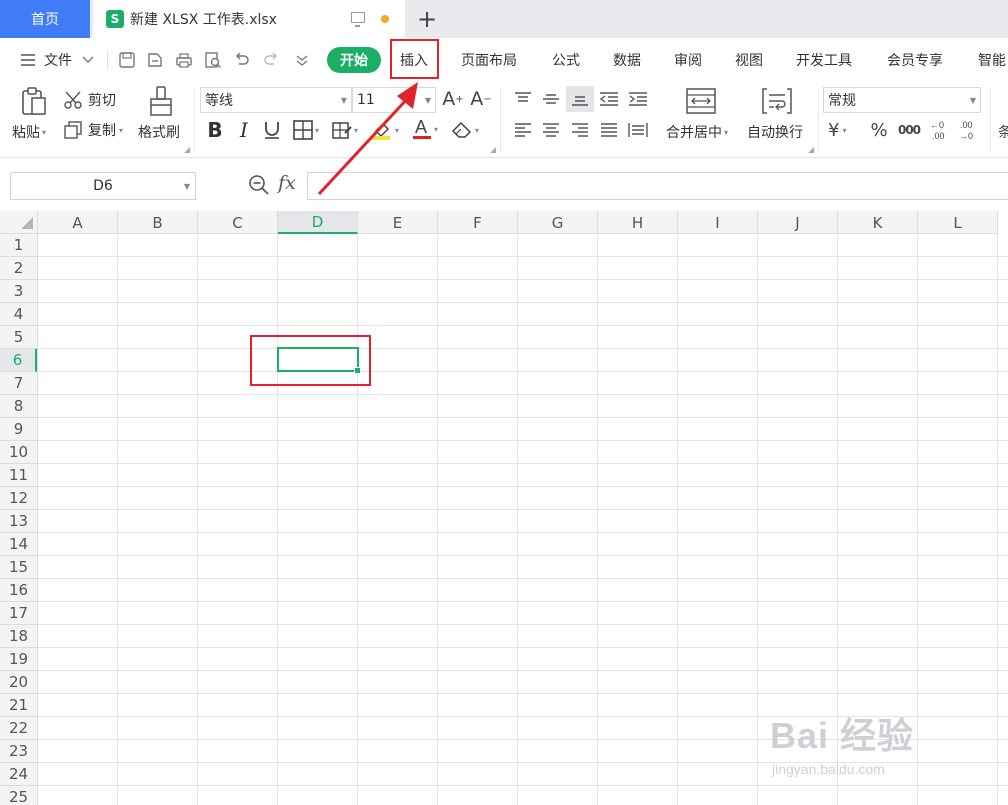  I want to click on row-header: 19, so click(18, 659).